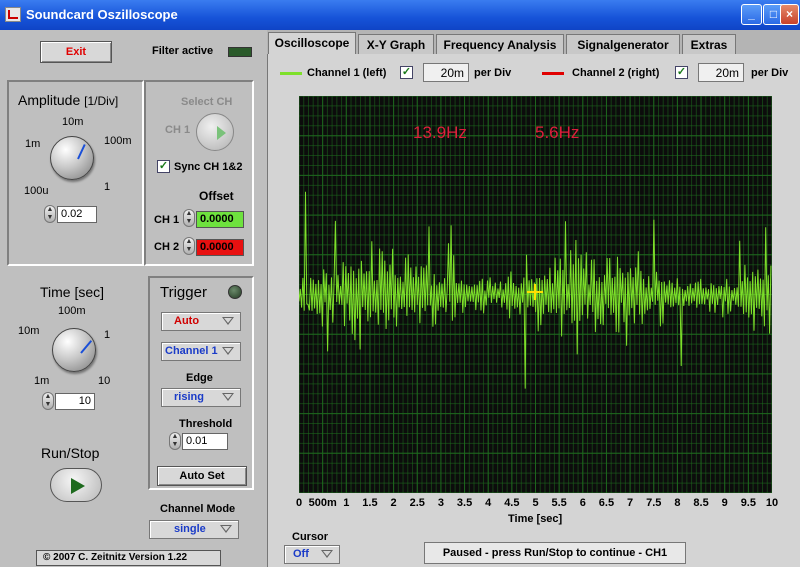 The width and height of the screenshot is (800, 567). I want to click on time-knob, so click(74, 350).